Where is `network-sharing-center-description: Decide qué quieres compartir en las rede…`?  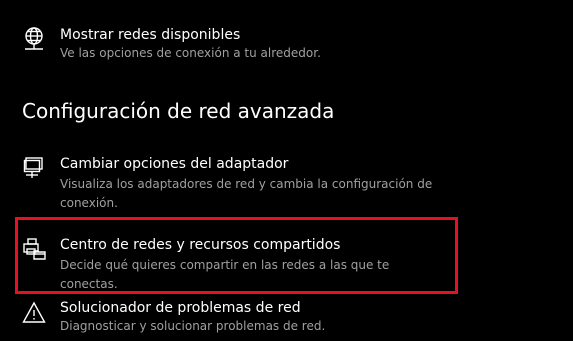
network-sharing-center-description: Decide qué quieres compartir en las rede… is located at coordinates (225, 274).